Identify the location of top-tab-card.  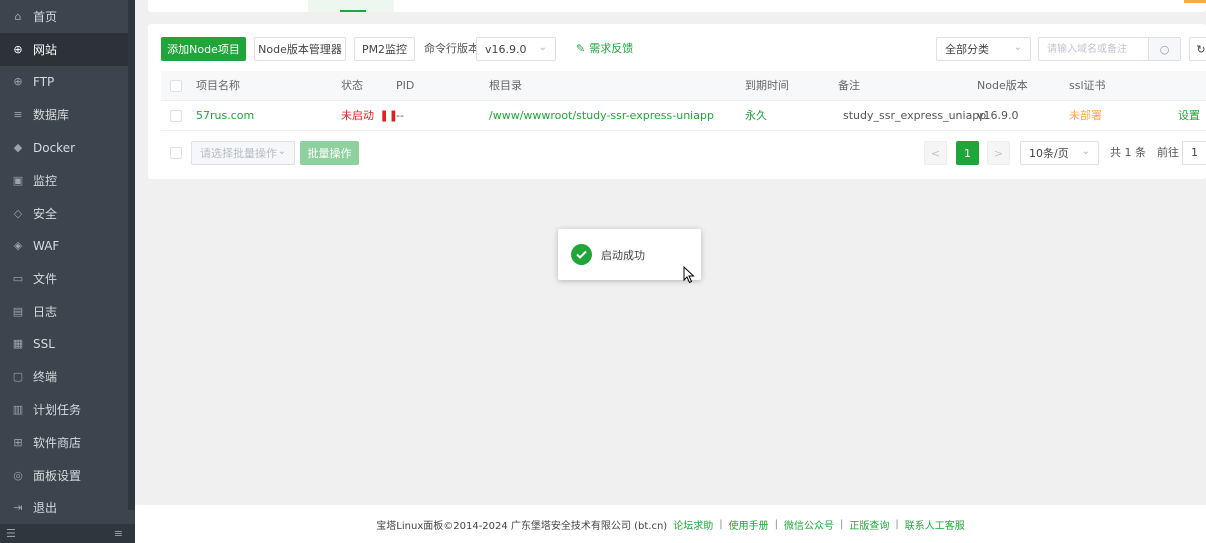
(677, 6).